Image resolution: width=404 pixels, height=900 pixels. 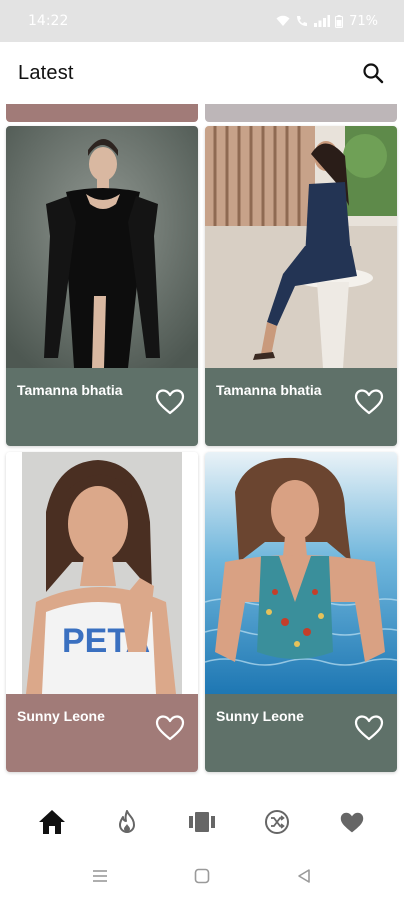 I want to click on bottom-nav, so click(x=202, y=822).